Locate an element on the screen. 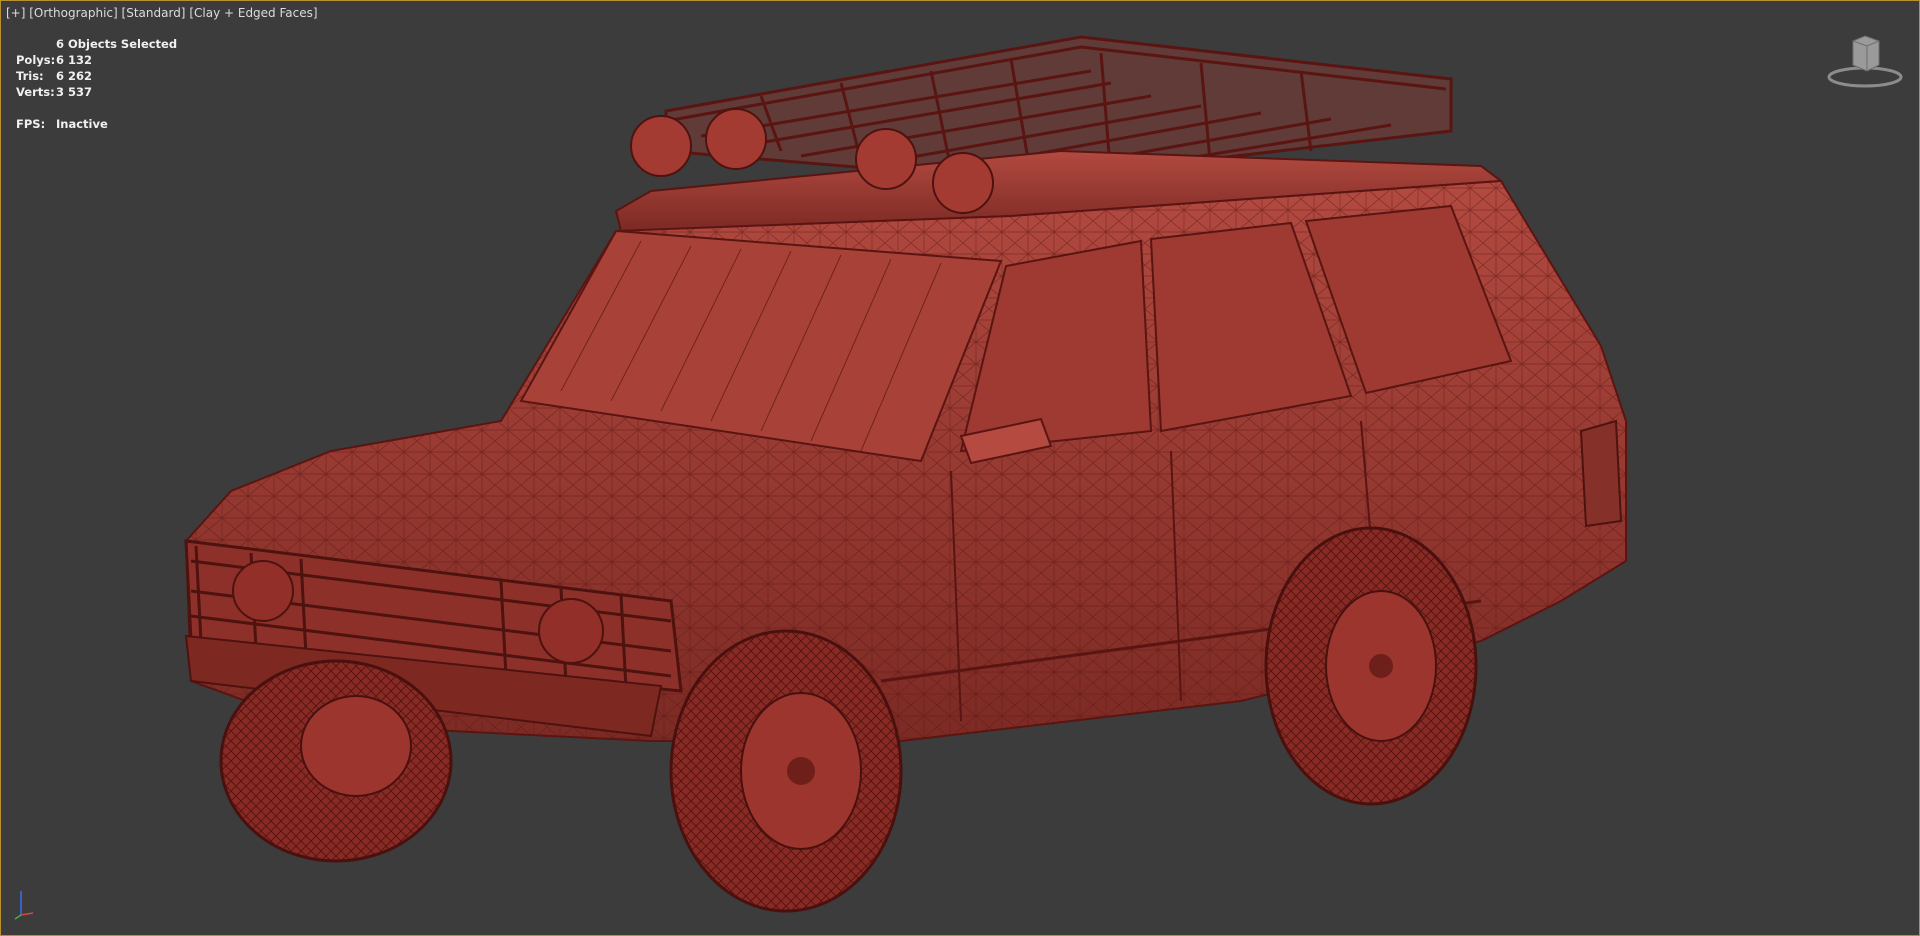 This screenshot has height=936, width=1920. stat-value: 3 537 is located at coordinates (74, 92).